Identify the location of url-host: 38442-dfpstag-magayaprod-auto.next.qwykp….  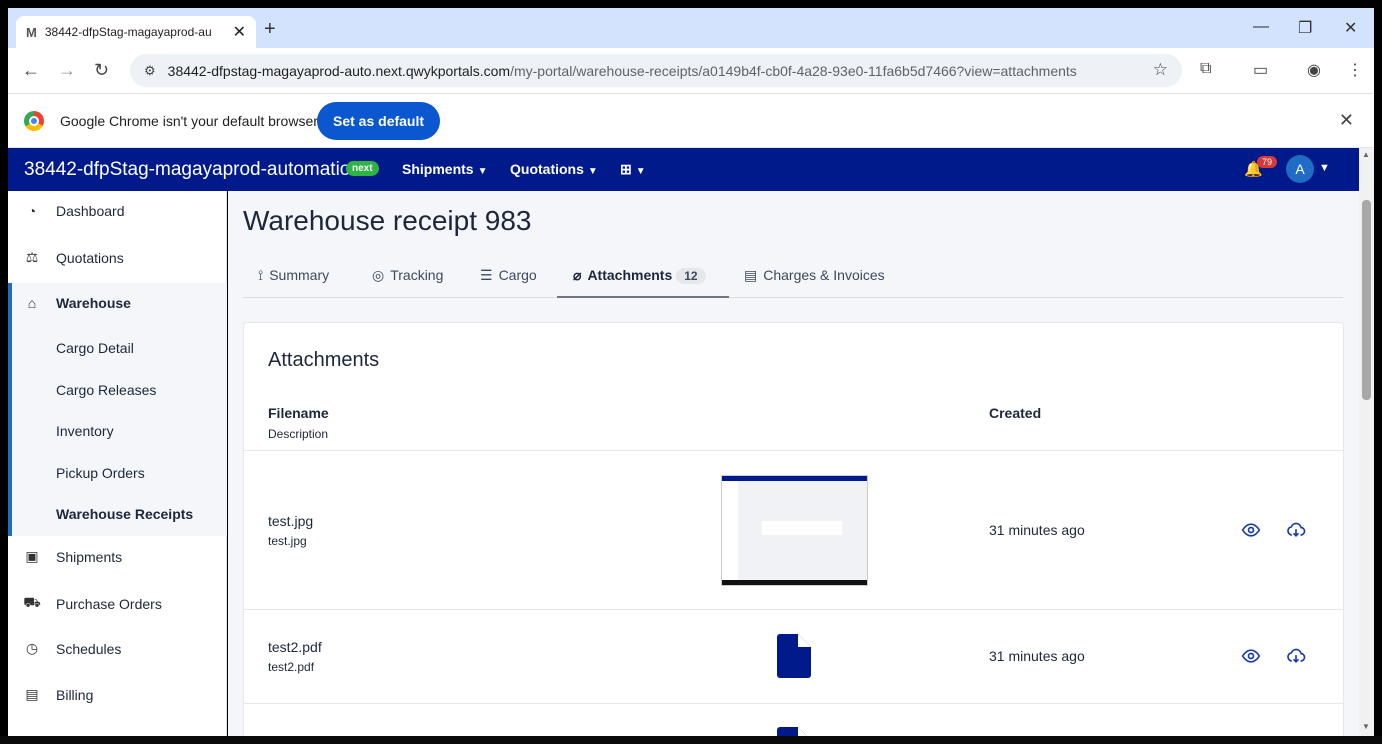
(339, 70).